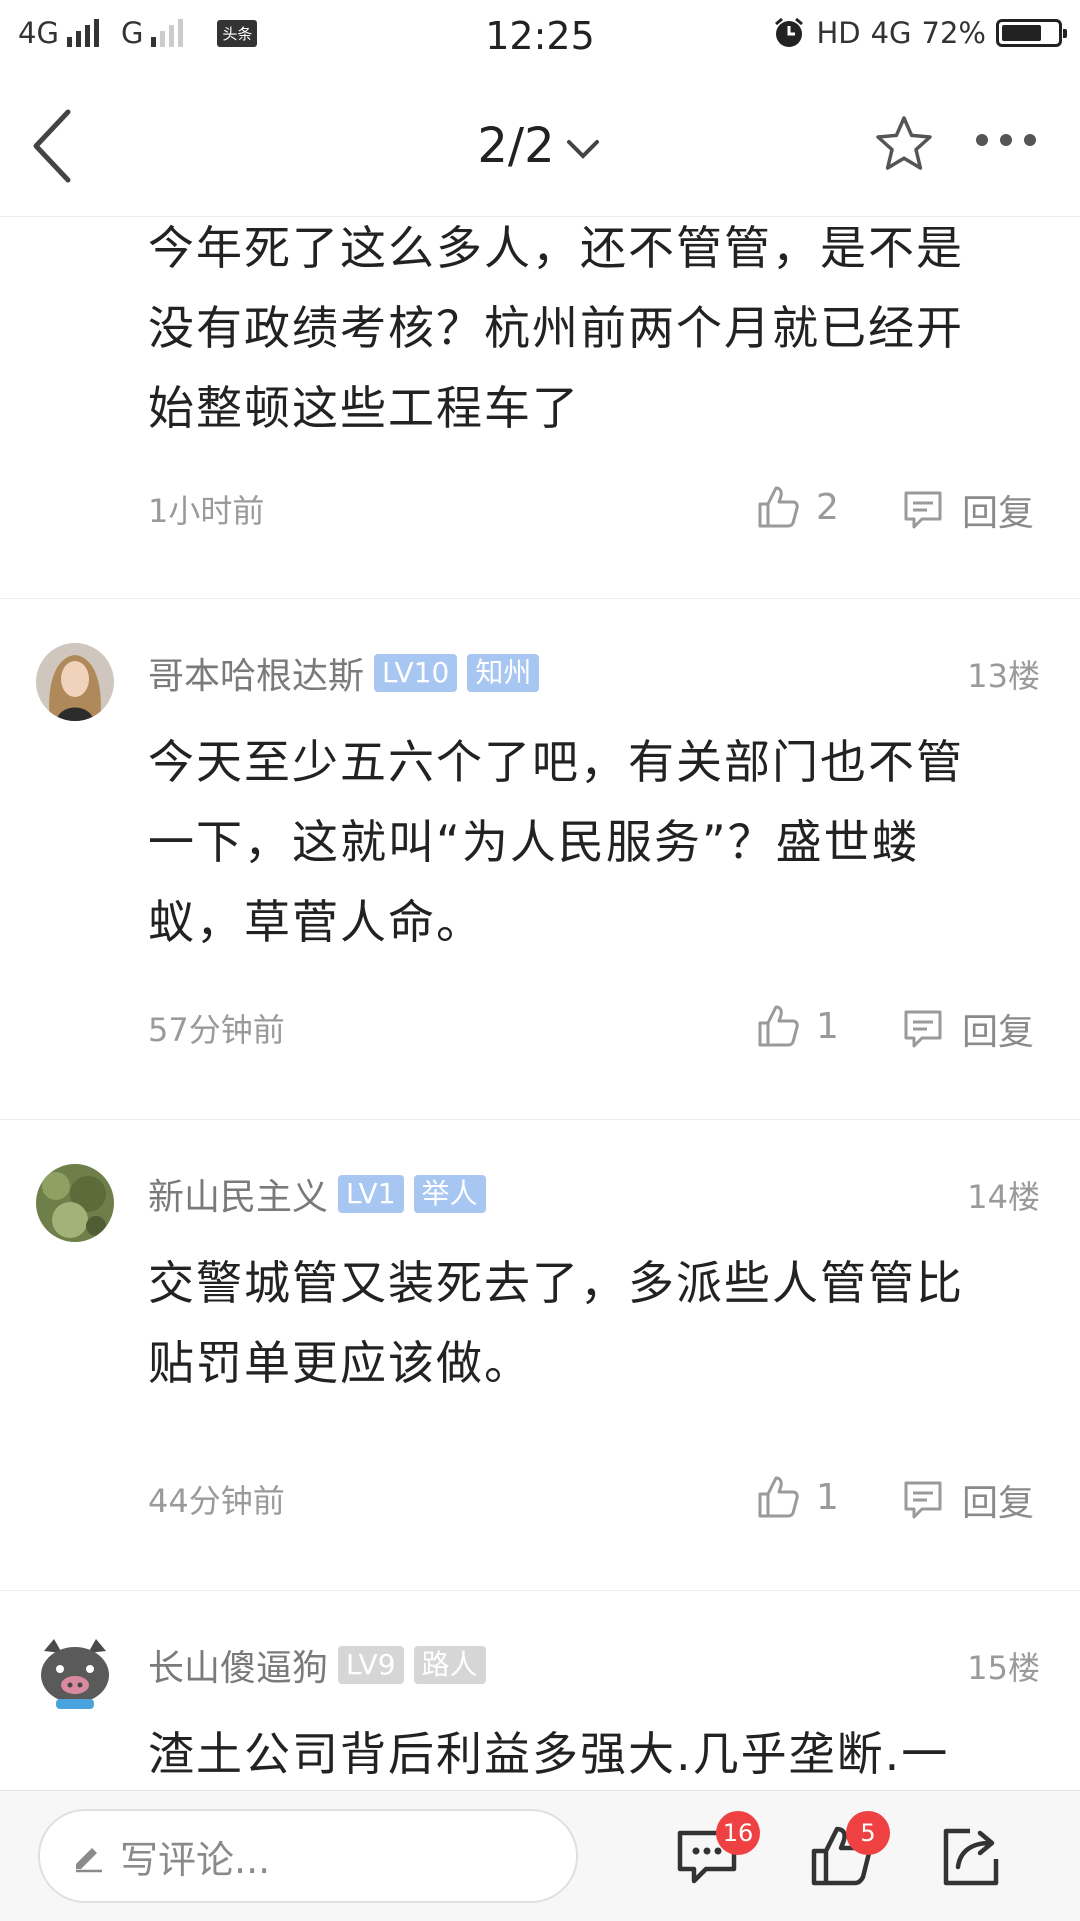  I want to click on level-badge: LV9, so click(371, 1665).